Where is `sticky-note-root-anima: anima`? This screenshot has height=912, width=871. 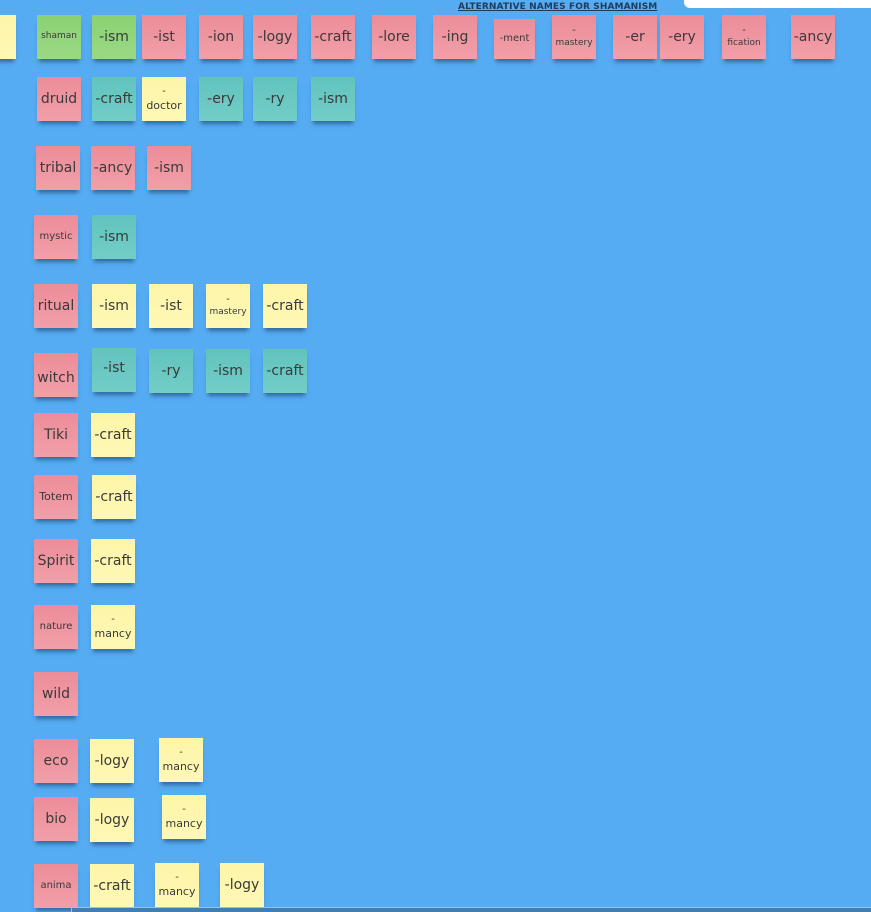 sticky-note-root-anima: anima is located at coordinates (56, 886).